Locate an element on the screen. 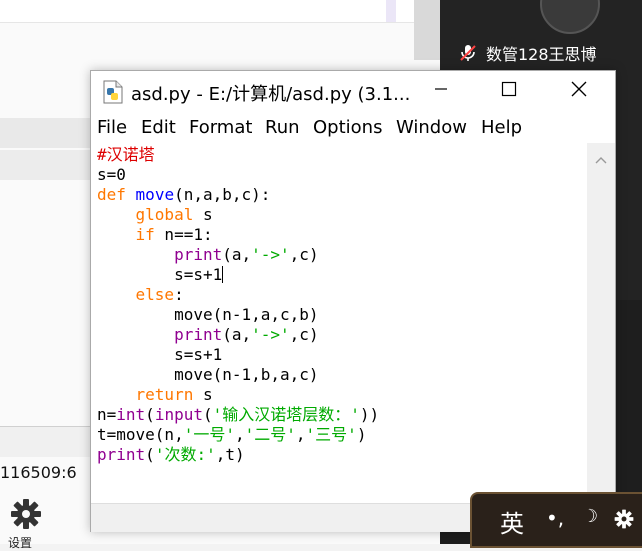  background-scroll-indicator is located at coordinates (391, 11).